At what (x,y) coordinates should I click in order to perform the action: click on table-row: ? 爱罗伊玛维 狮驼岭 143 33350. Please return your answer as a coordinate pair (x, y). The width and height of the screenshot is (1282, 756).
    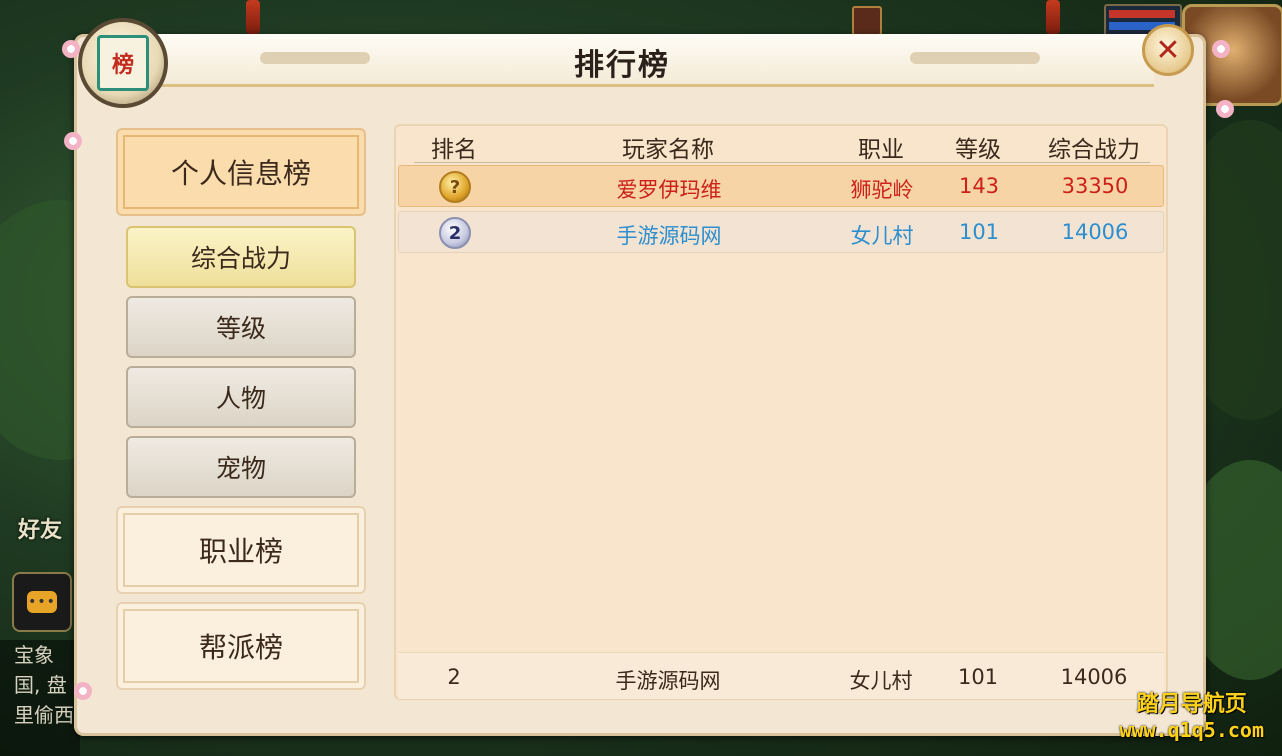
    Looking at the image, I should click on (781, 186).